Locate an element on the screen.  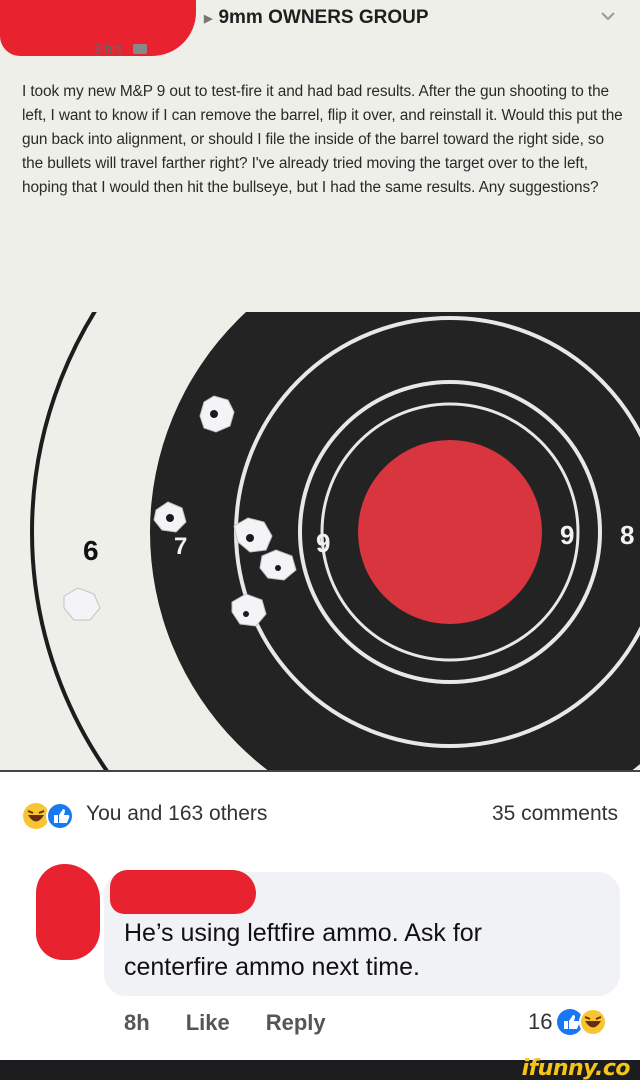
ring-label-9-left: 9 is located at coordinates (323, 543).